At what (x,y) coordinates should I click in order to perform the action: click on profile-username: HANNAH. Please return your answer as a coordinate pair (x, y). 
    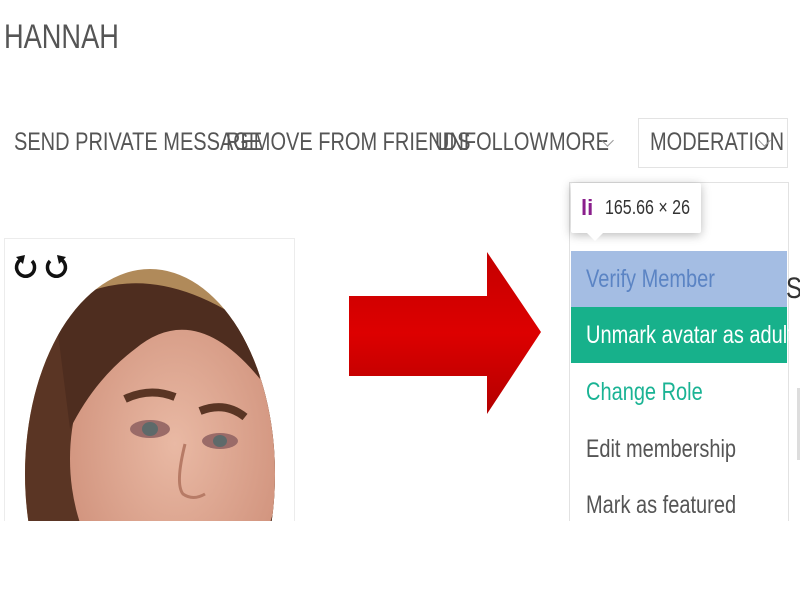
    Looking at the image, I should click on (61, 37).